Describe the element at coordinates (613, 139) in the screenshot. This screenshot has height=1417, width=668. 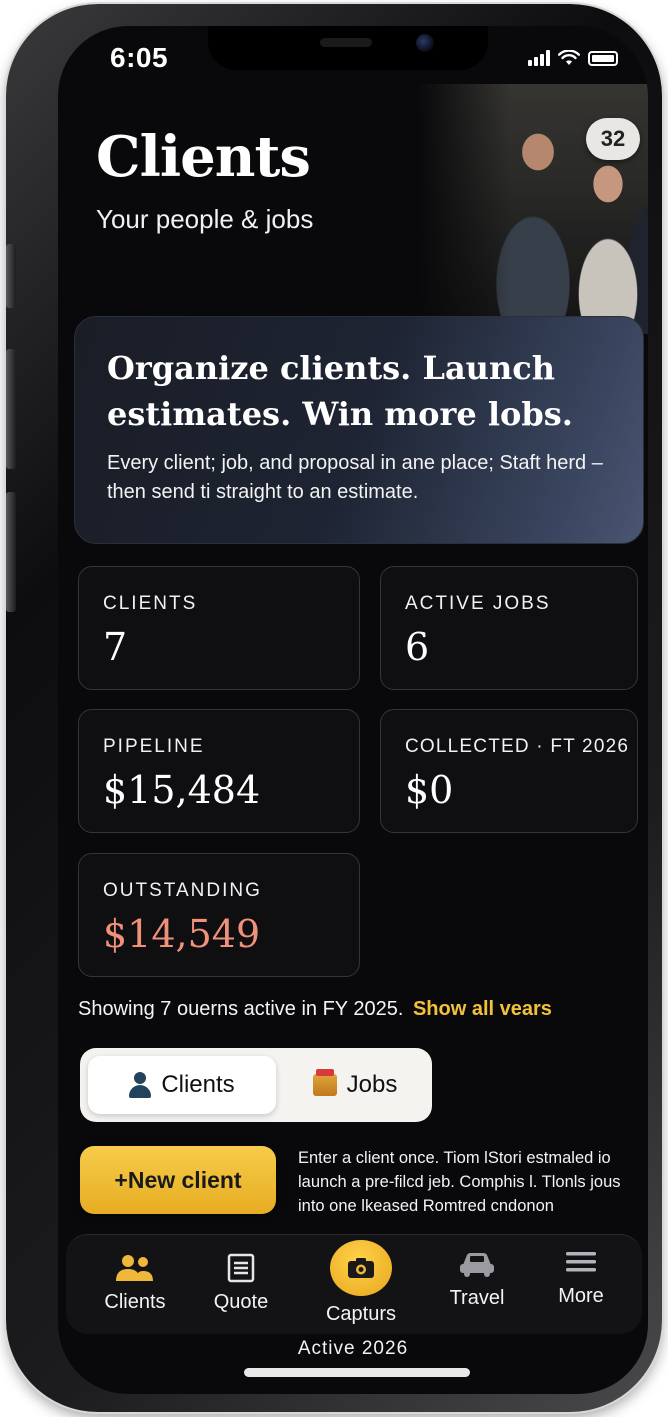
I see `client-count-badge: 32` at that location.